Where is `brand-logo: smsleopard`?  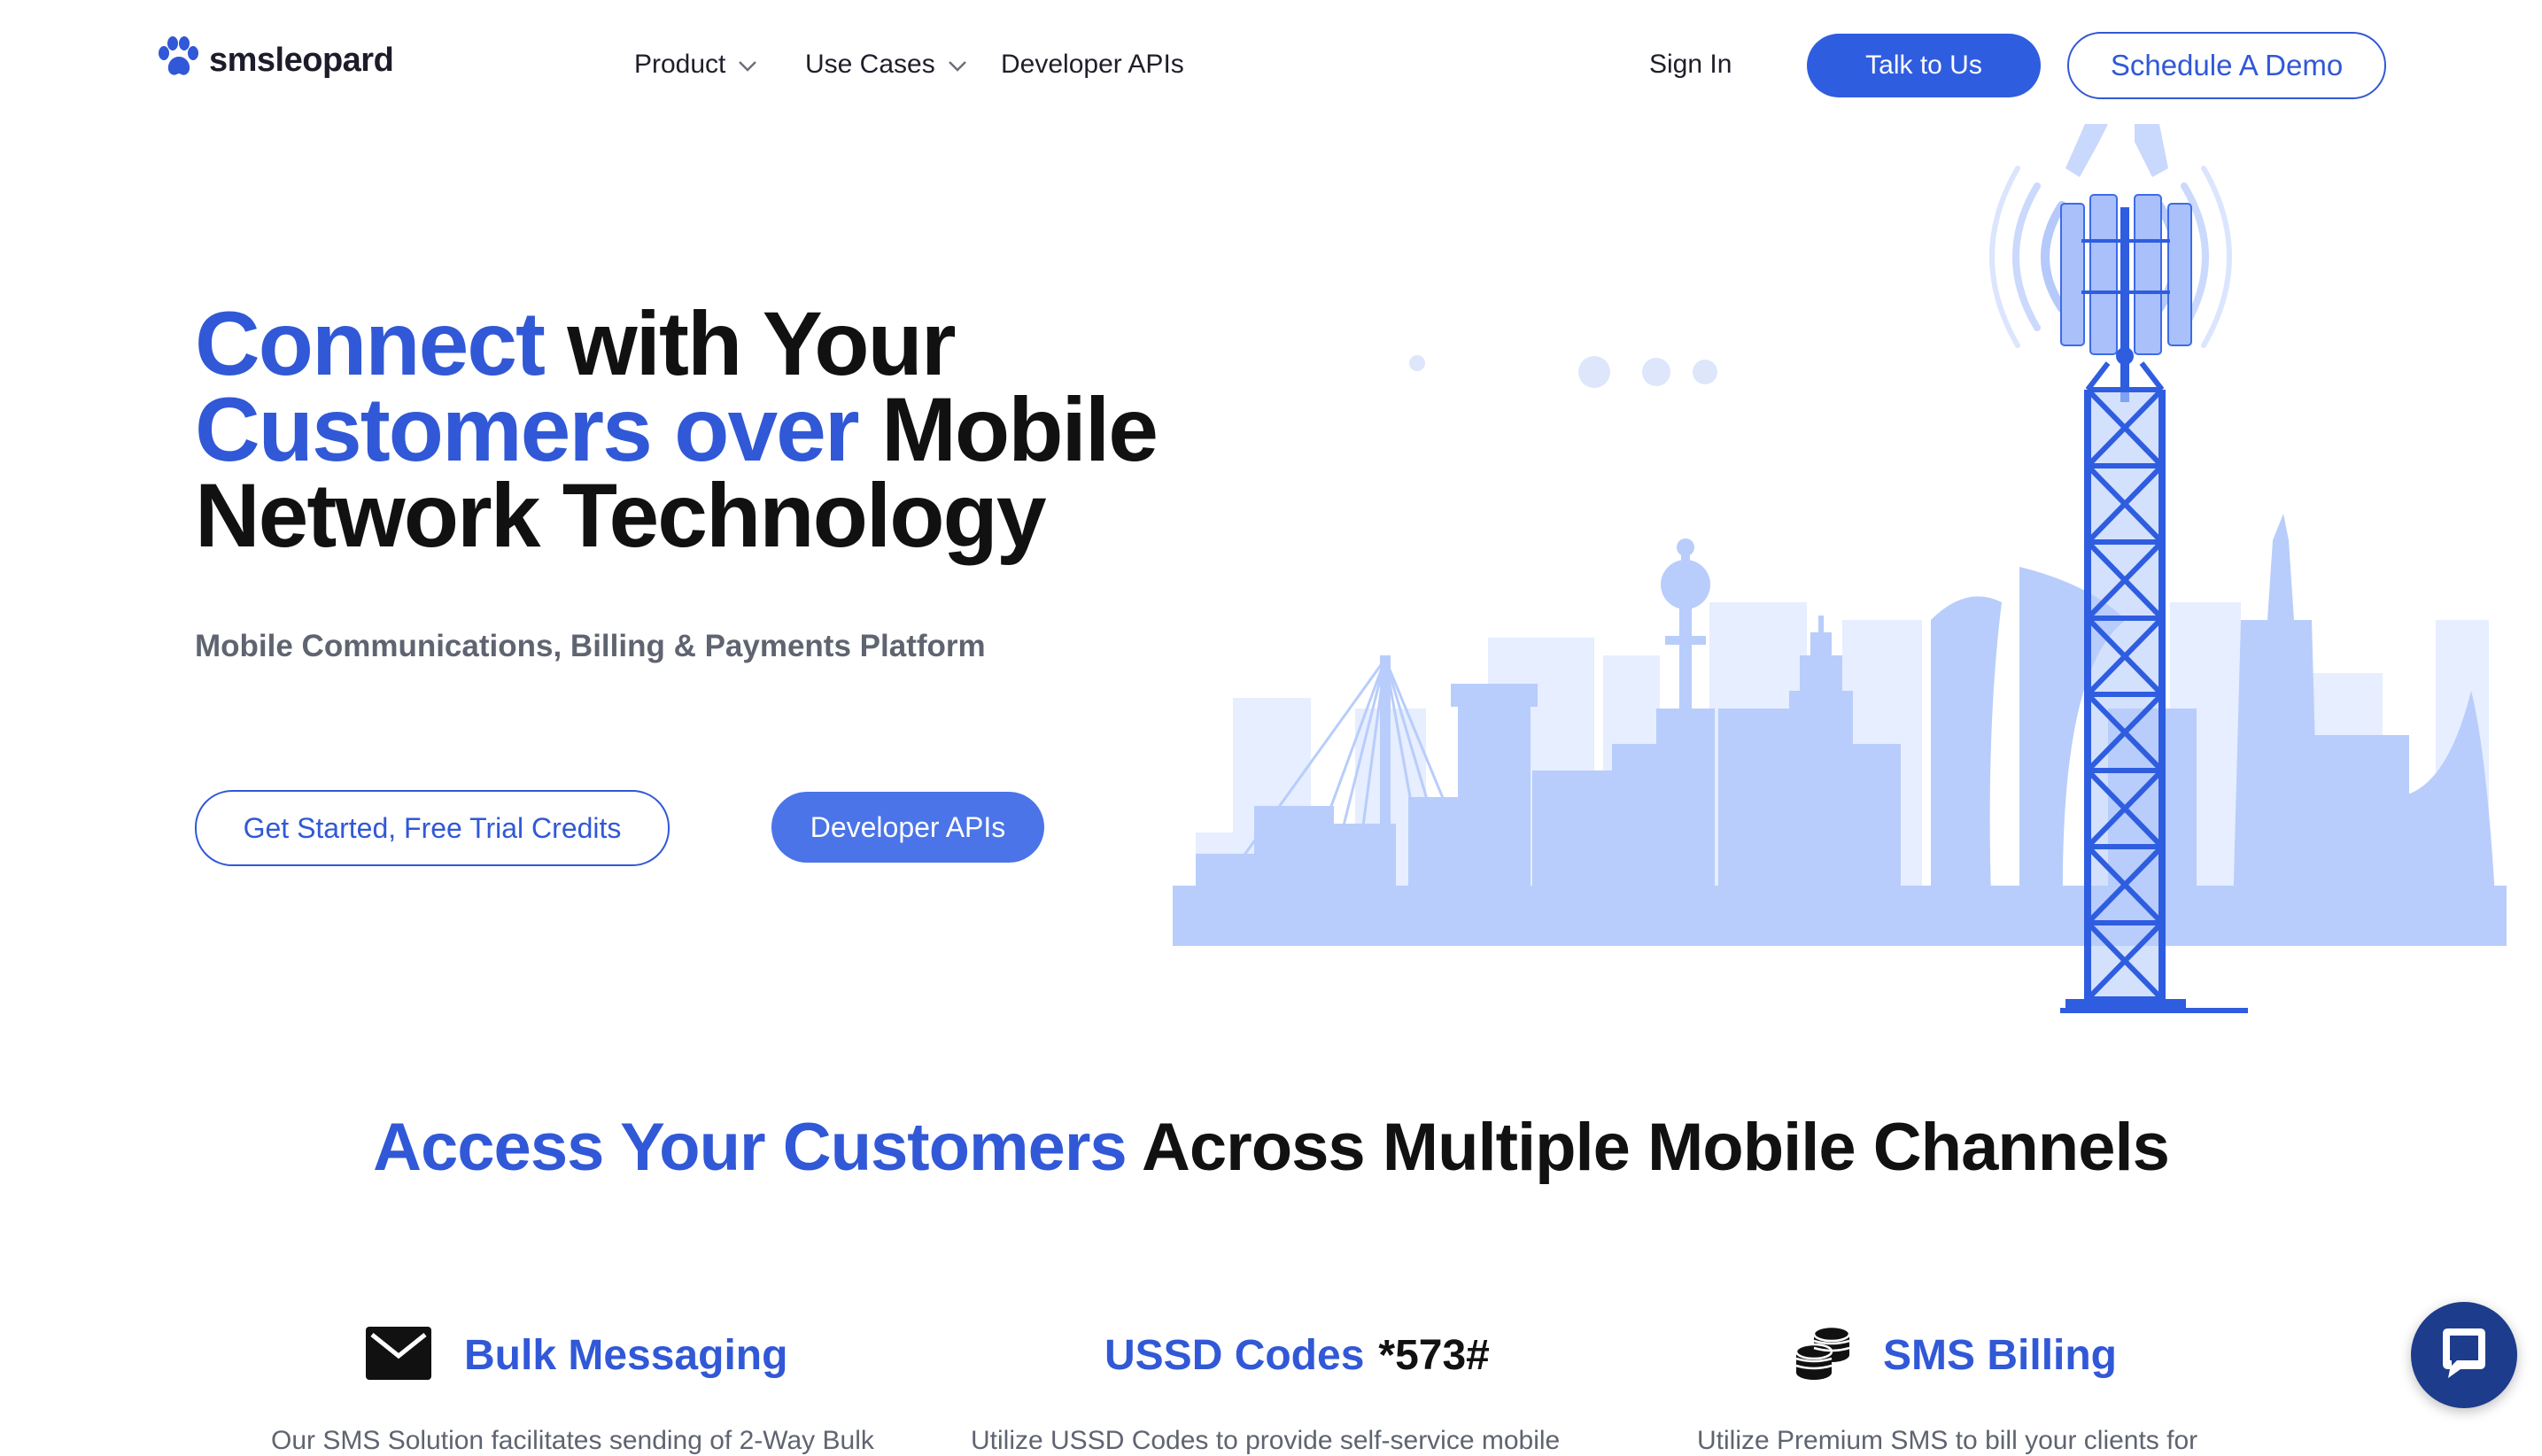
brand-logo: smsleopard is located at coordinates (275, 60).